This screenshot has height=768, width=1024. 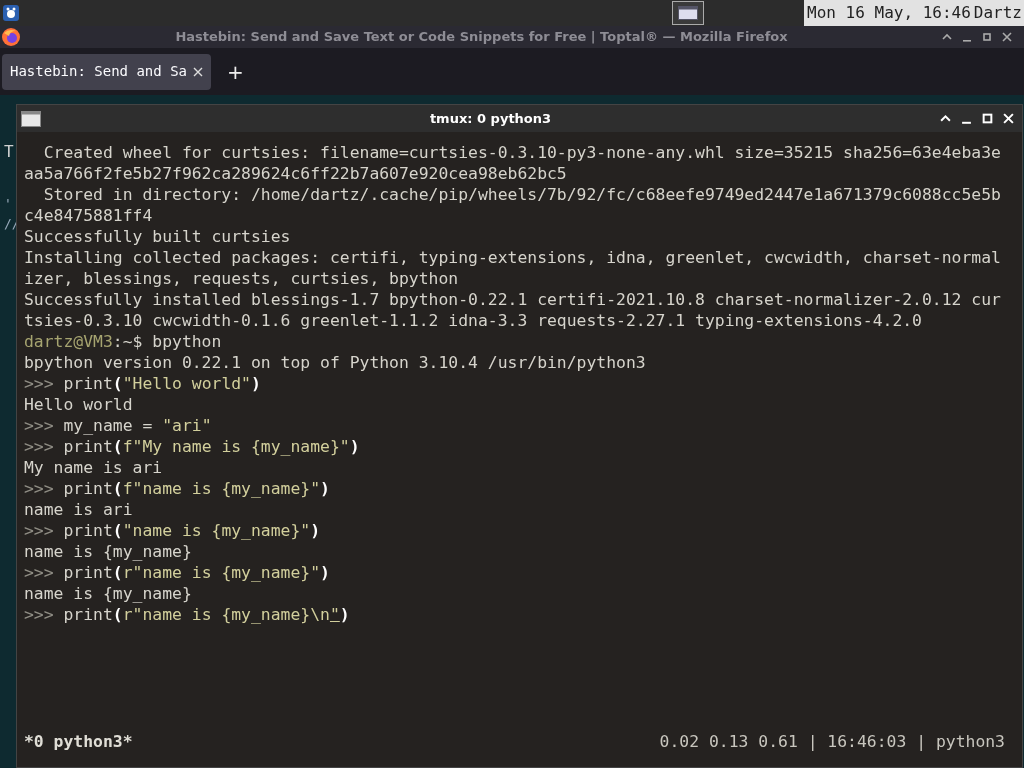 What do you see at coordinates (521, 194) in the screenshot?
I see `terminal-line: Stored in directory: /home/dartz/.cache/pip/wheels/7b/92/fc/c68eefe9749ed2447e1a671379c6088cc5e5b` at bounding box center [521, 194].